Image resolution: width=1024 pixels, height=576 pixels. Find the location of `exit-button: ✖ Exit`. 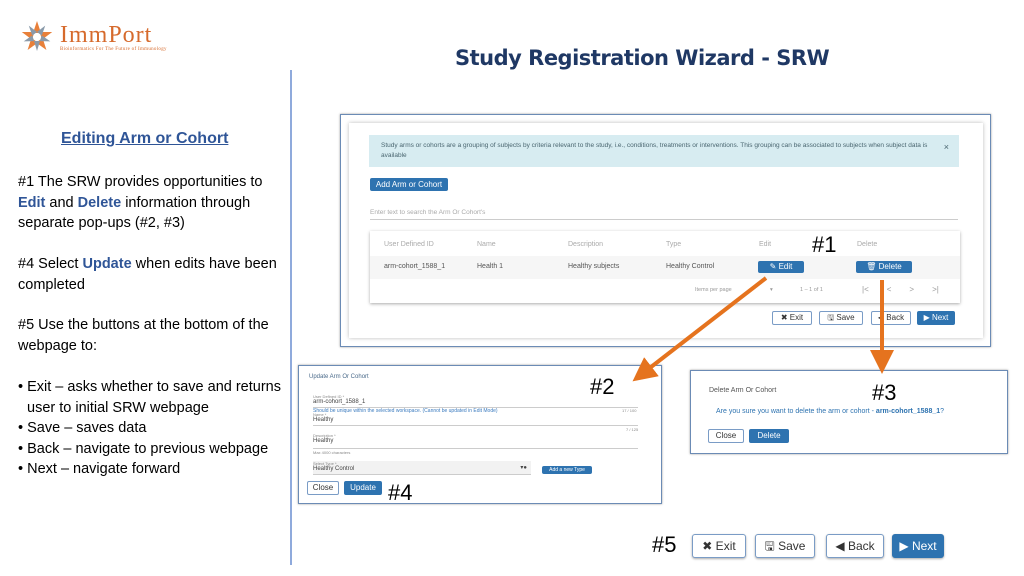

exit-button: ✖ Exit is located at coordinates (719, 546).